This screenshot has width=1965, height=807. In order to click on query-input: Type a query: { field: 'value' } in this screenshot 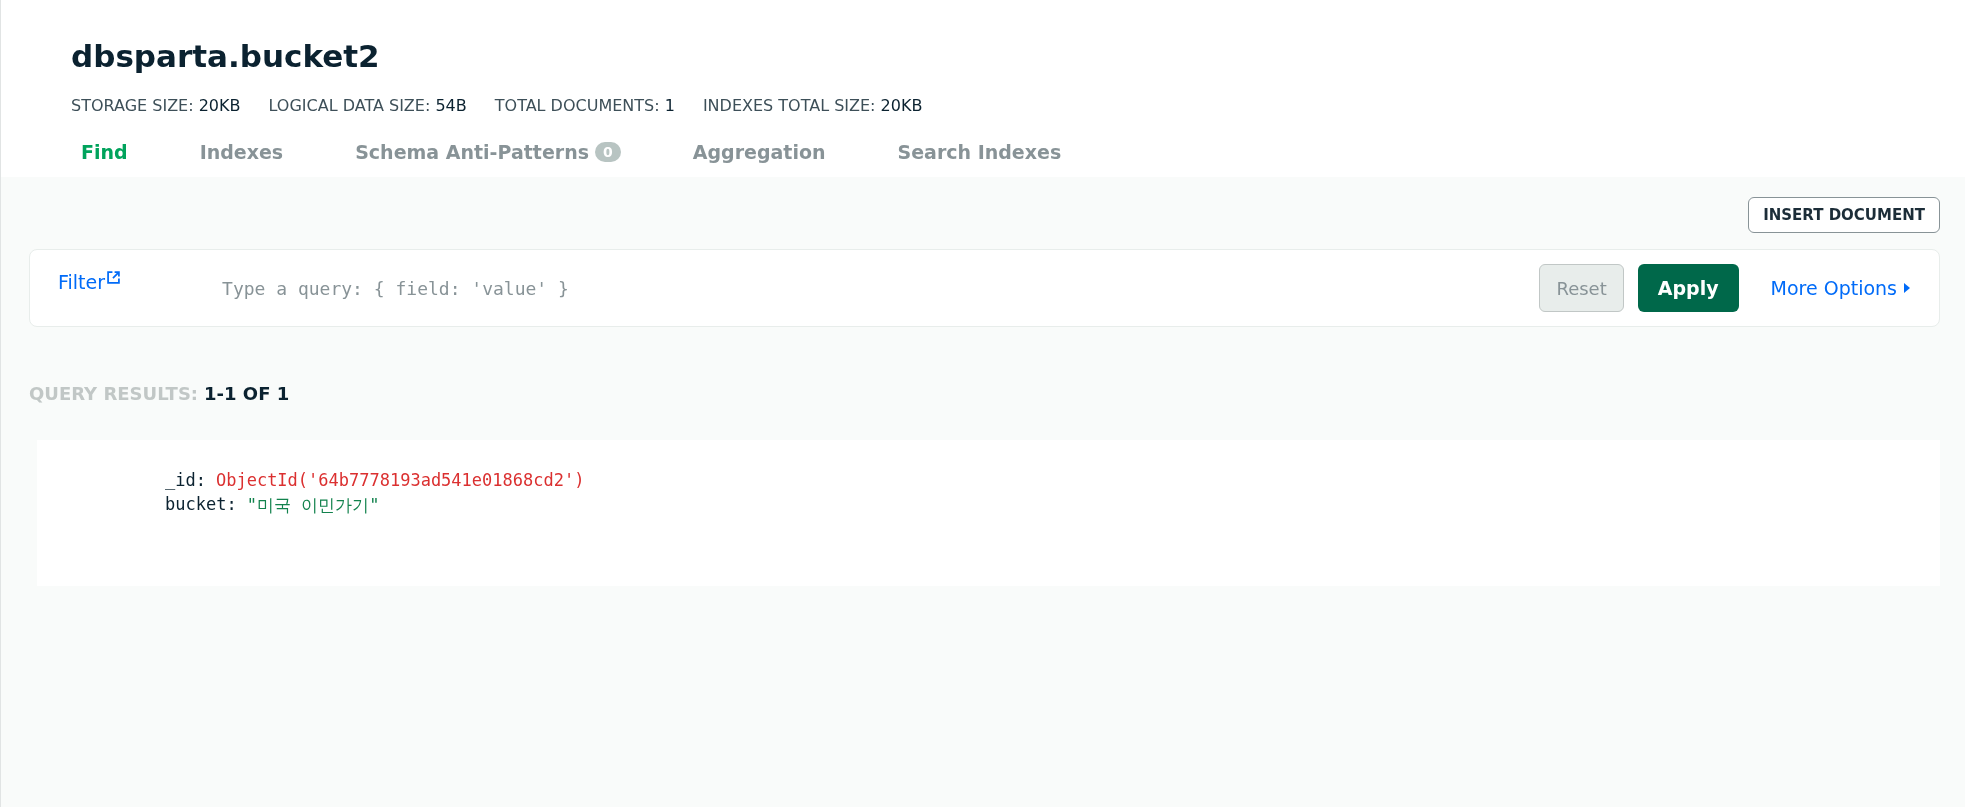, I will do `click(880, 288)`.